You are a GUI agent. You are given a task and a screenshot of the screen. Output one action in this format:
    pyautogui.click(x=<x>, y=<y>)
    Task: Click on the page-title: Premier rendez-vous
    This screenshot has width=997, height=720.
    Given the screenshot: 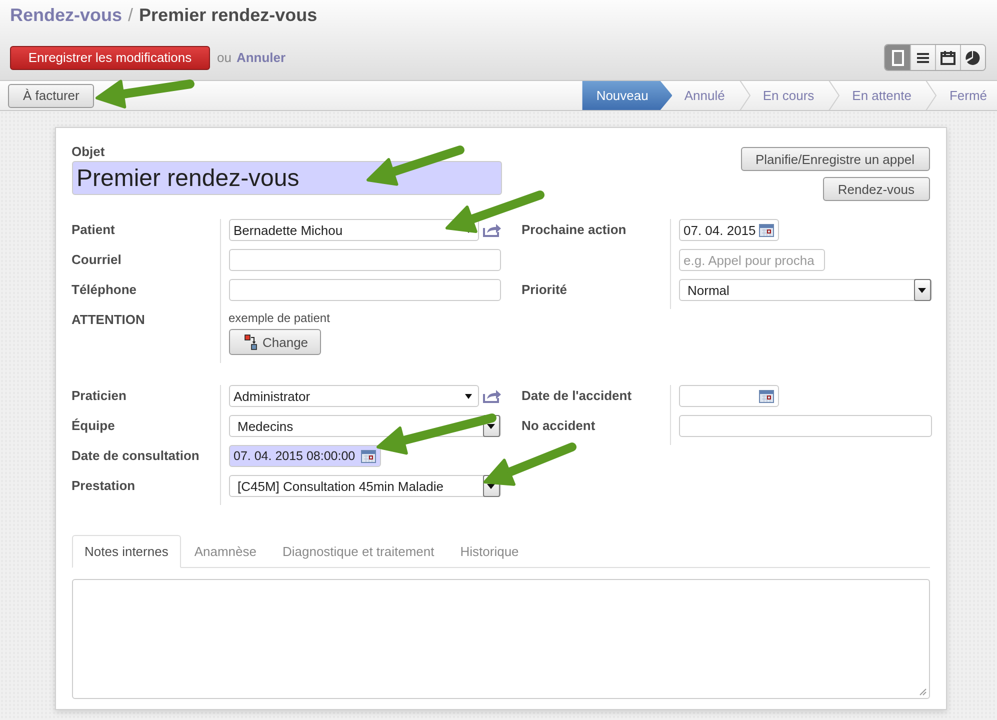 What is the action you would take?
    pyautogui.click(x=228, y=15)
    